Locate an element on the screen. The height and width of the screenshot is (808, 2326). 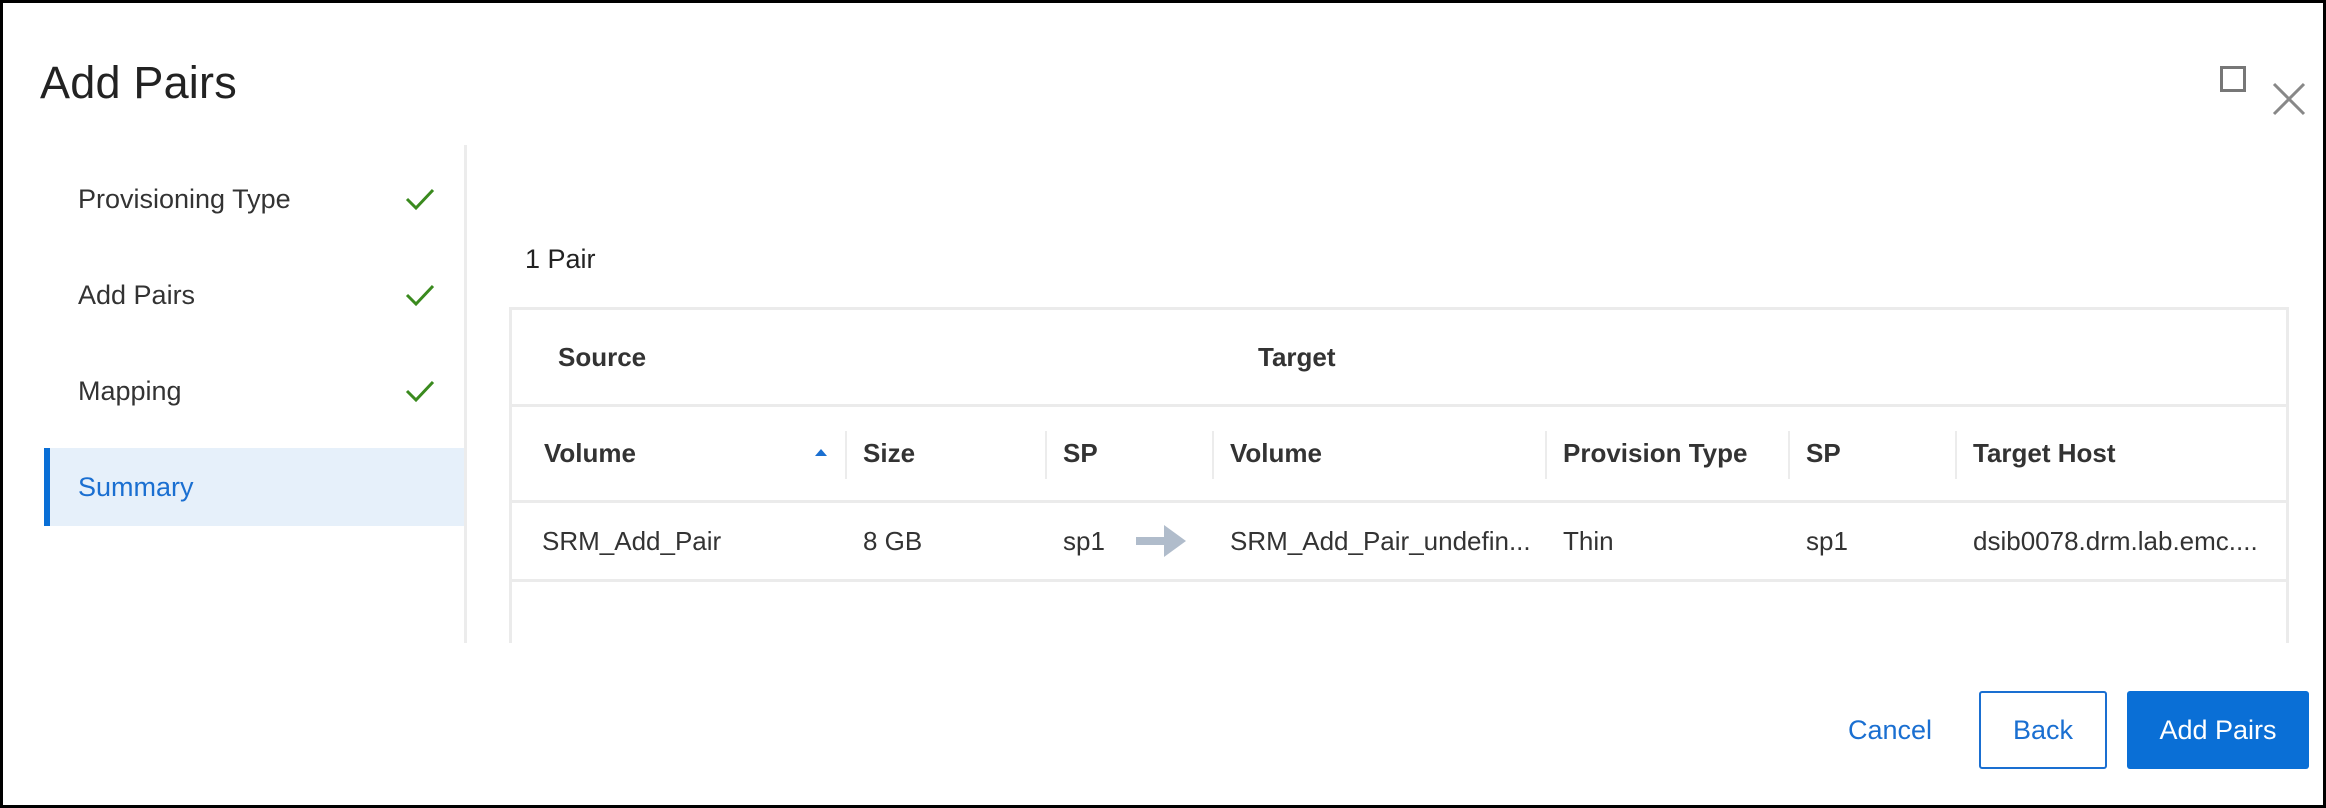
close-icon is located at coordinates (2289, 99).